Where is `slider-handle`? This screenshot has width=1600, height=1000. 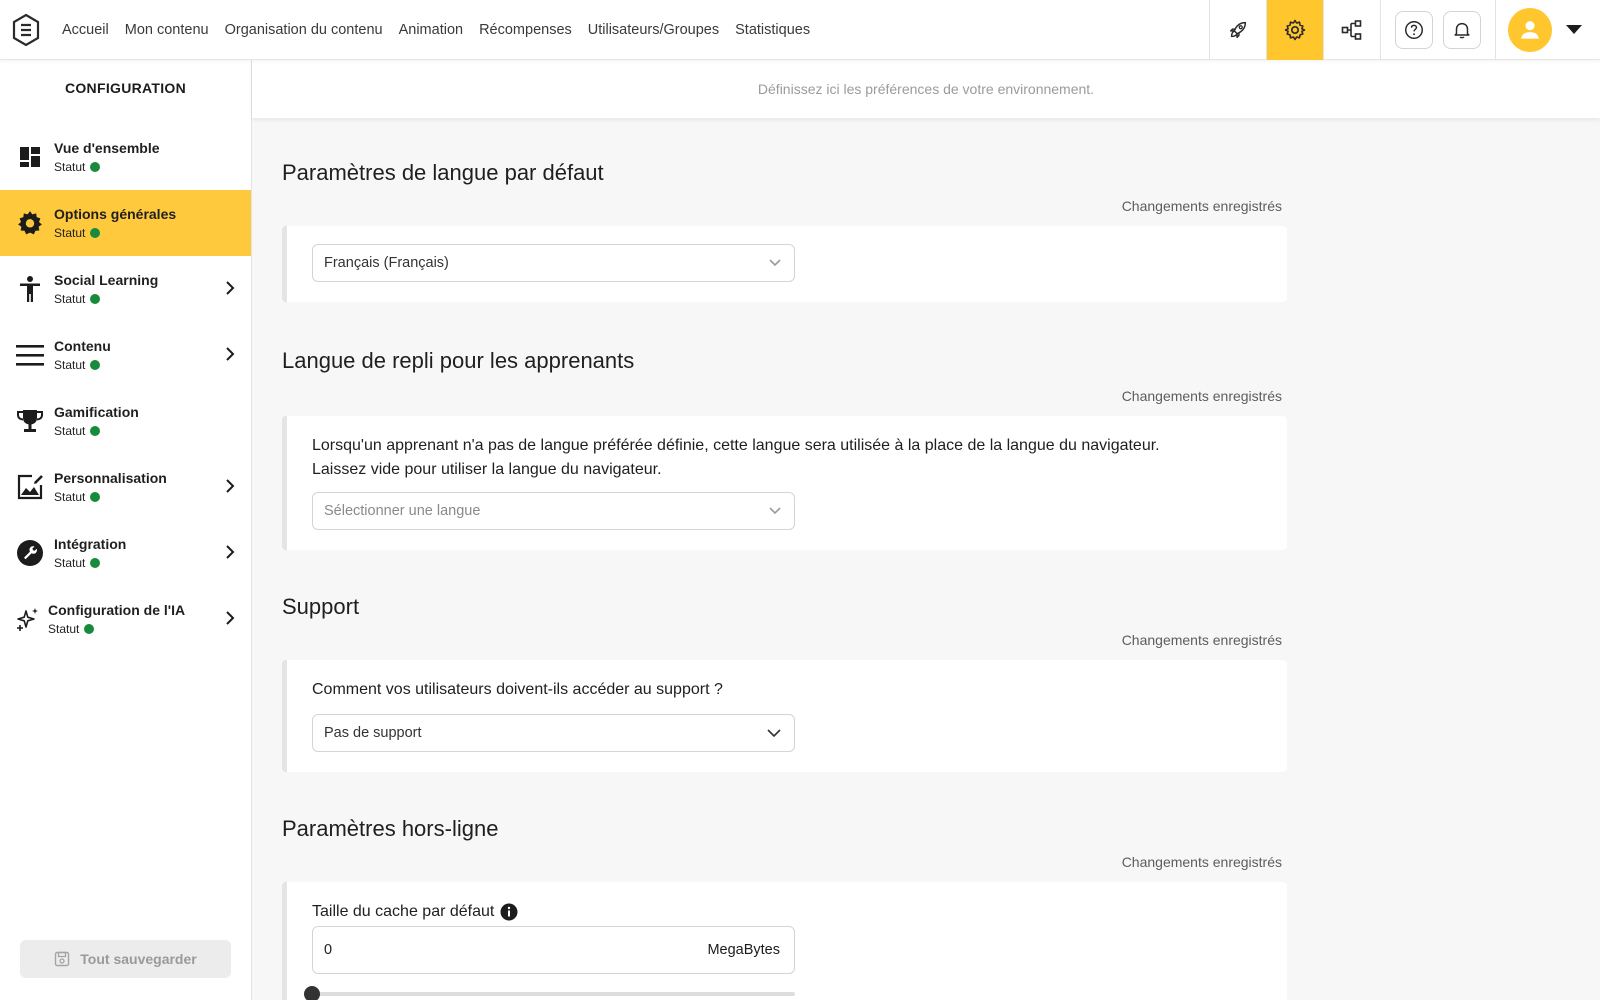
slider-handle is located at coordinates (312, 993).